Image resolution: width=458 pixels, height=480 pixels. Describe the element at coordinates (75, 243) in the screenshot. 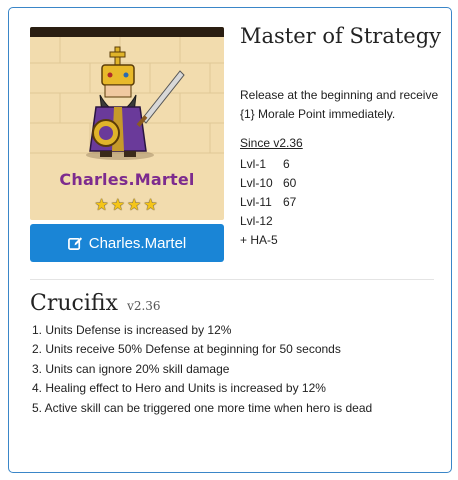

I see `edit-icon` at that location.